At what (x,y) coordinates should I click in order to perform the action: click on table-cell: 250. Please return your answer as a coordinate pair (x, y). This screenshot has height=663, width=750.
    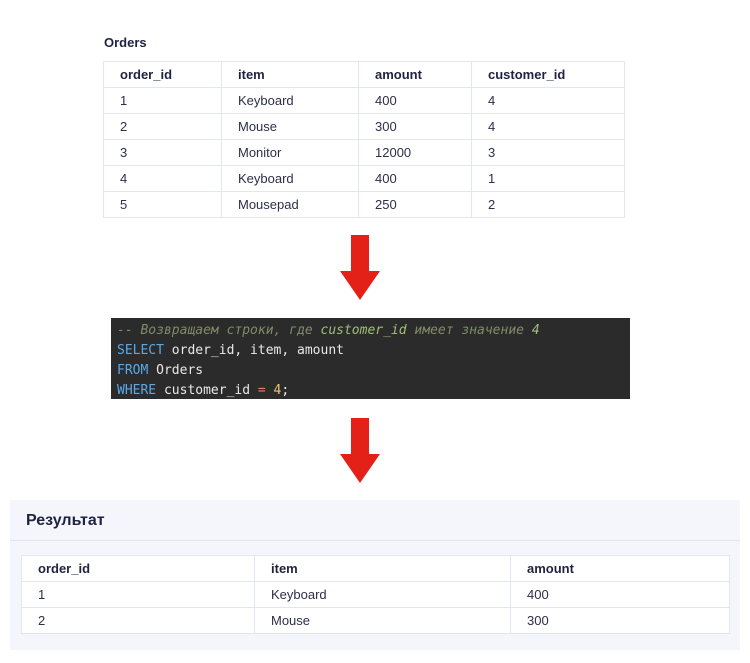
    Looking at the image, I should click on (415, 204).